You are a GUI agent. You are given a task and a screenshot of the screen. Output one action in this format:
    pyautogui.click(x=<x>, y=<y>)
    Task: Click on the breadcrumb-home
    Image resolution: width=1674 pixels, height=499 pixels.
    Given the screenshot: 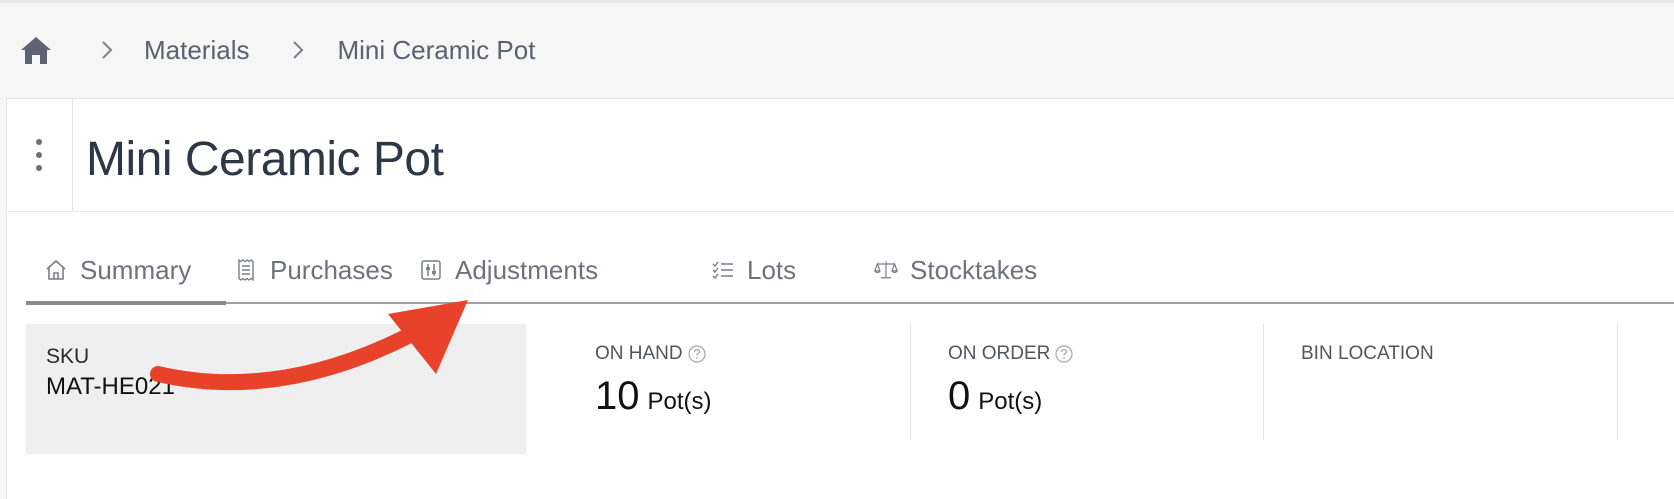 What is the action you would take?
    pyautogui.click(x=36, y=50)
    